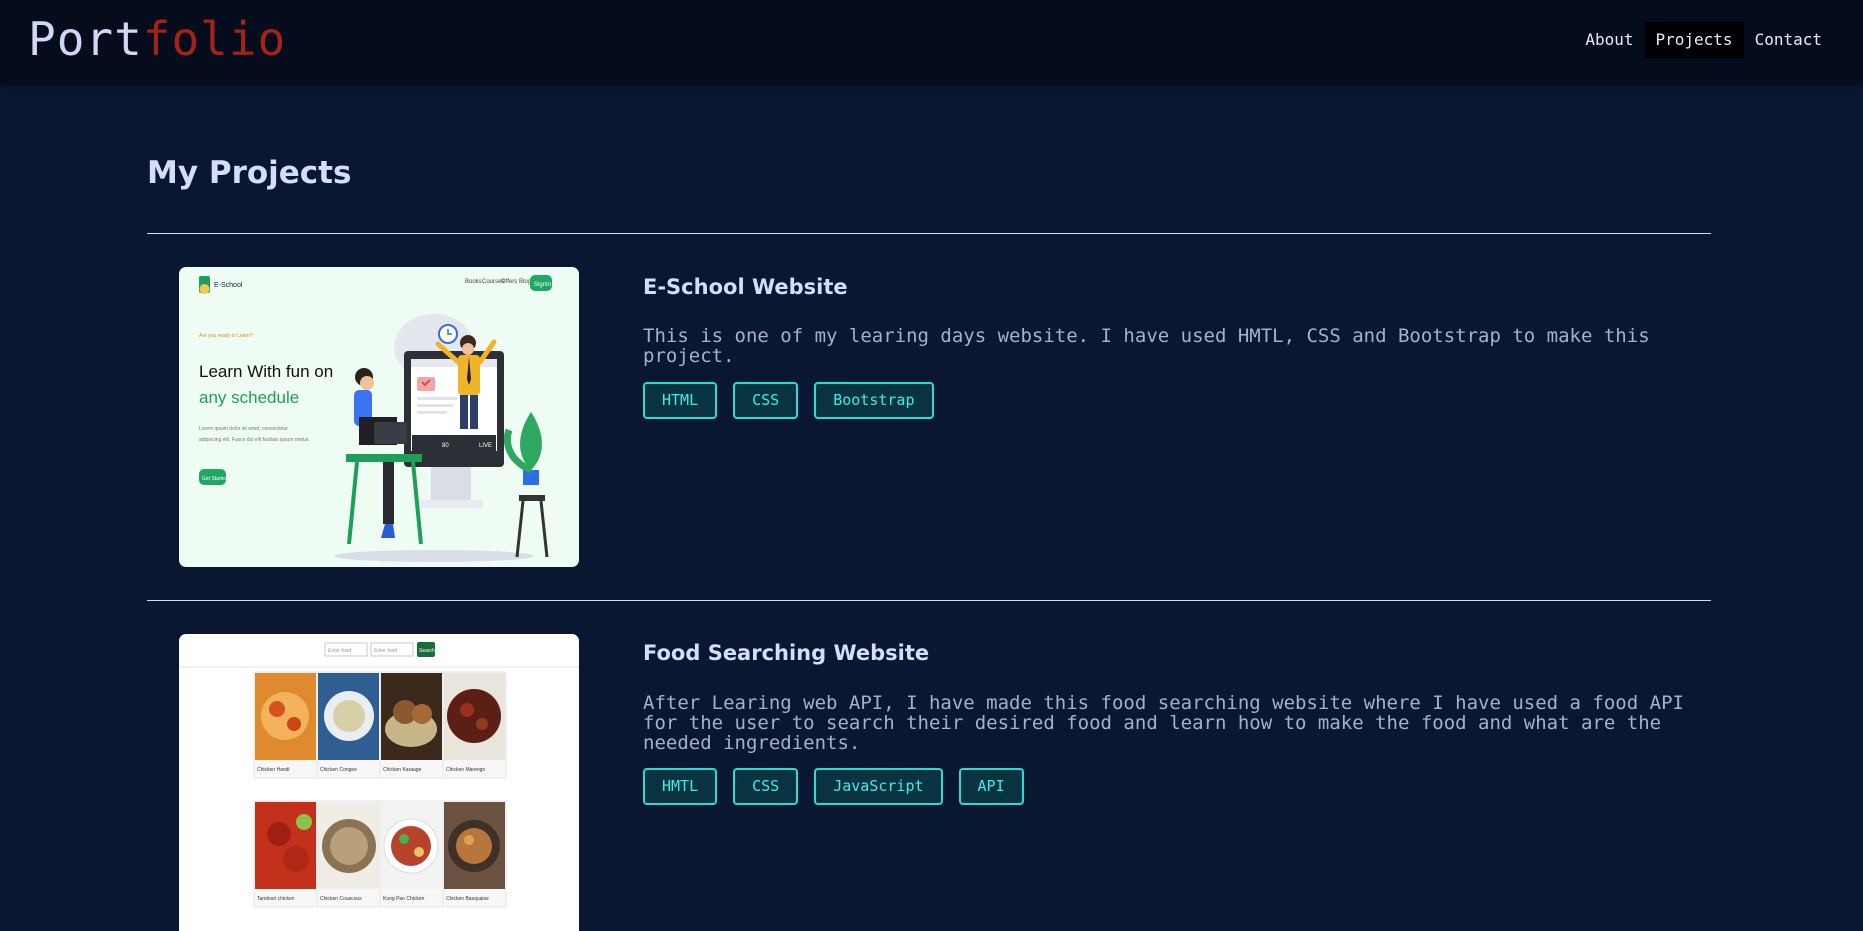 This screenshot has height=931, width=1863. What do you see at coordinates (341, 899) in the screenshot?
I see `svg-text: Chicken Couscous` at bounding box center [341, 899].